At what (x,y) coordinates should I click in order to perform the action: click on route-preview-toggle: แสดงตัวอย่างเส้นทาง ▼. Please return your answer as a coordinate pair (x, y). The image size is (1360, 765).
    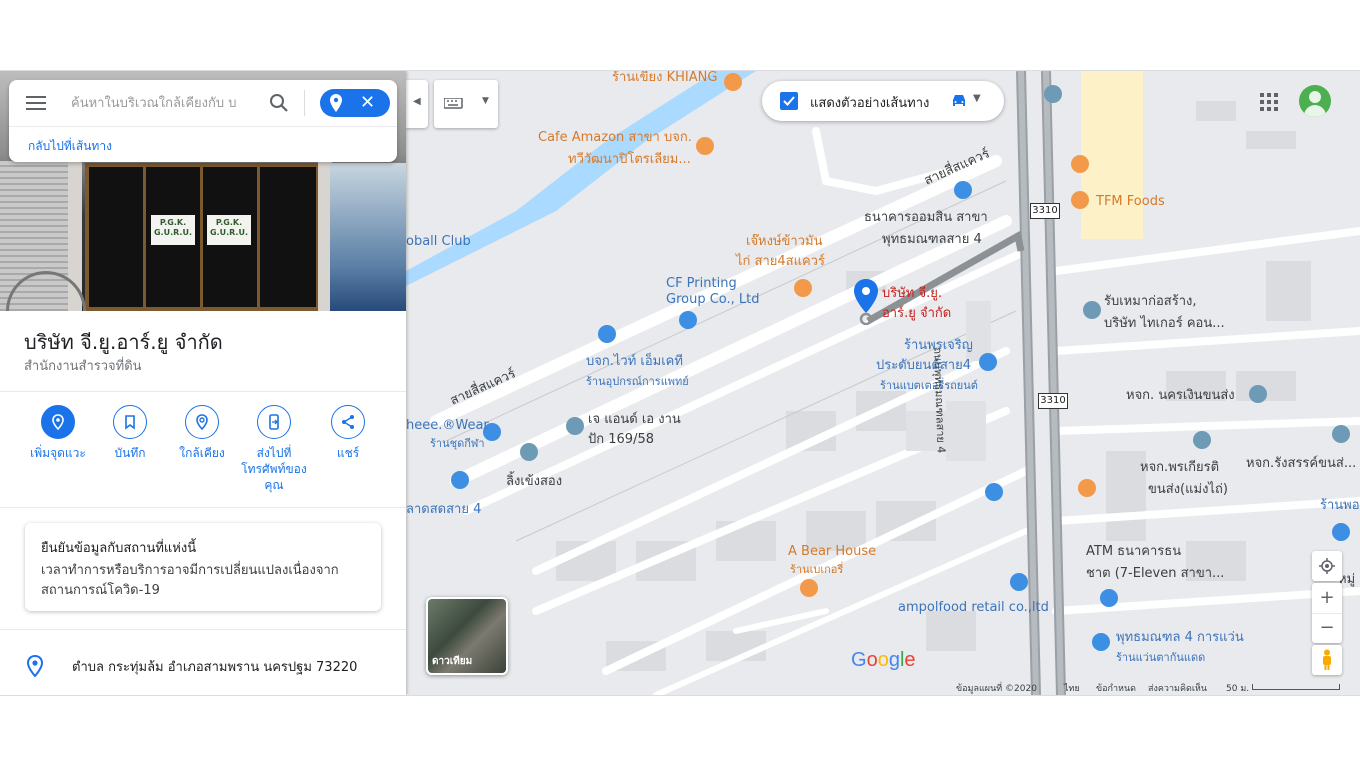
    Looking at the image, I should click on (883, 101).